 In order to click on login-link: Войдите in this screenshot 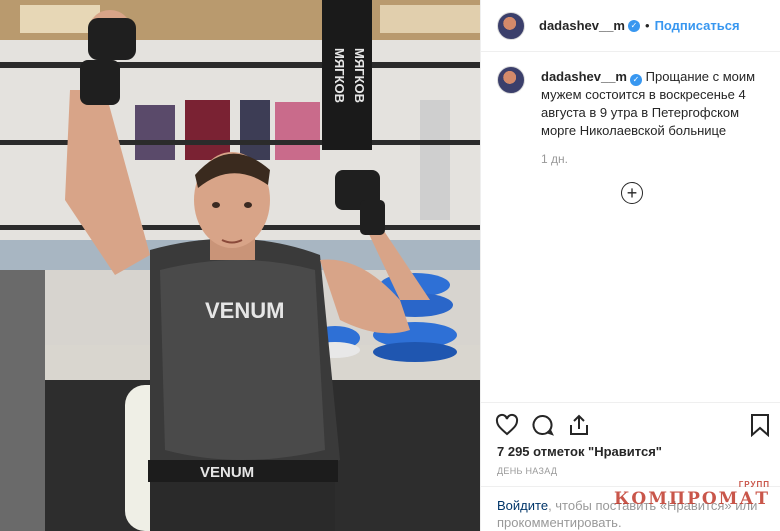, I will do `click(522, 505)`.